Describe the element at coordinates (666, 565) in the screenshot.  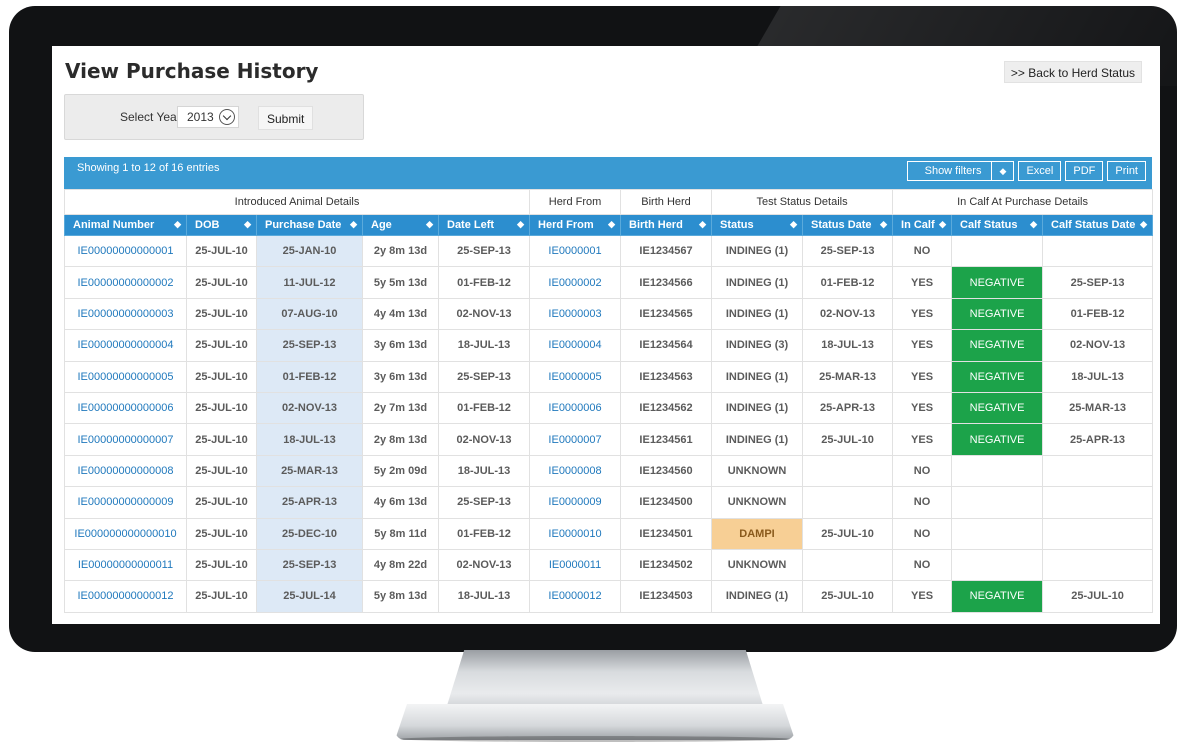
I see `birth-herd-cell: IE1234502` at that location.